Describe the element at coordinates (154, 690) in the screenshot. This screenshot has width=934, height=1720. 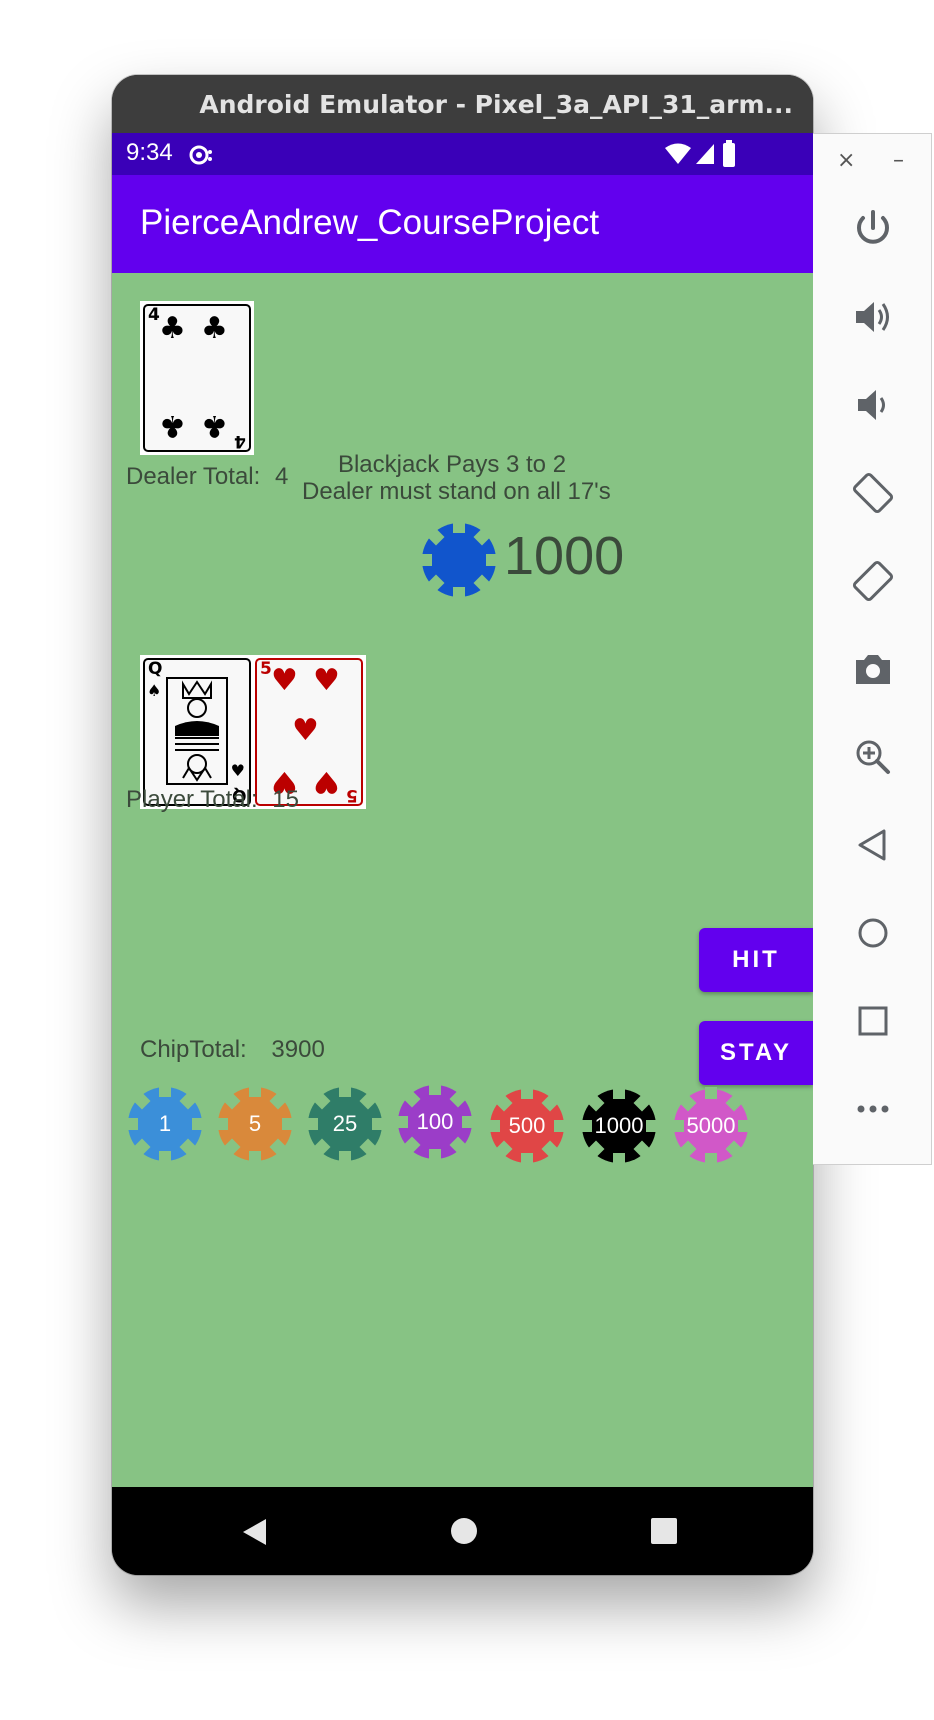
I see `spade-icon: ♠` at that location.